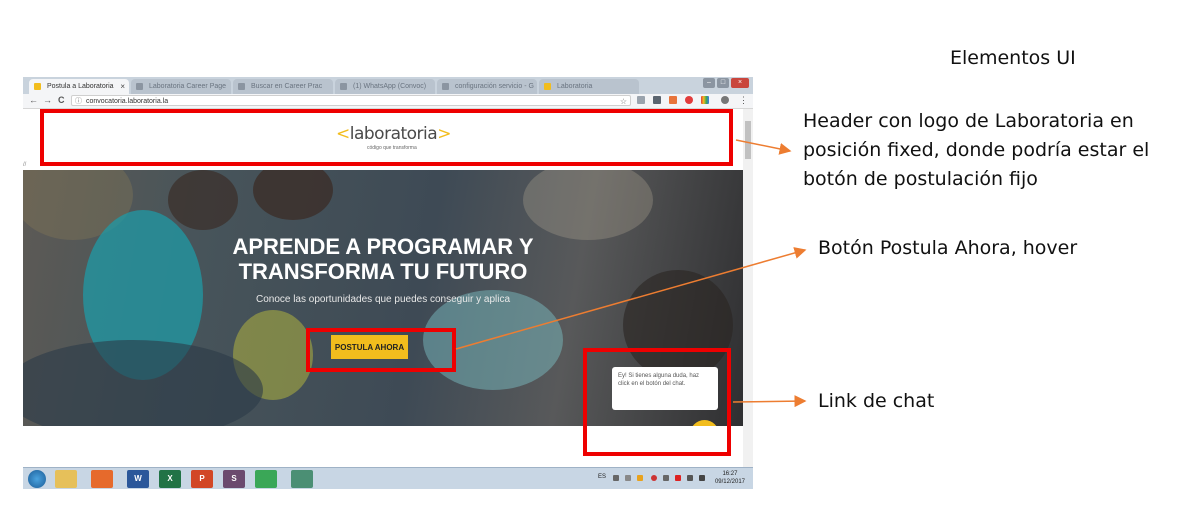  I want to click on chat-arrow, so click(769, 401).